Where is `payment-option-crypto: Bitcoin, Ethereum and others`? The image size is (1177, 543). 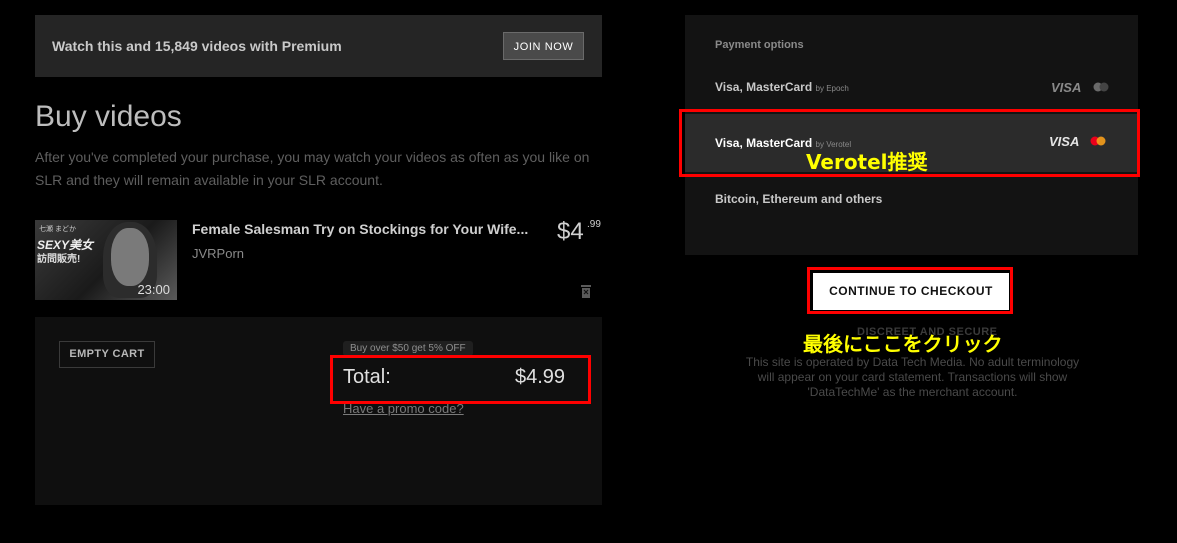
payment-option-crypto: Bitcoin, Ethereum and others is located at coordinates (798, 199).